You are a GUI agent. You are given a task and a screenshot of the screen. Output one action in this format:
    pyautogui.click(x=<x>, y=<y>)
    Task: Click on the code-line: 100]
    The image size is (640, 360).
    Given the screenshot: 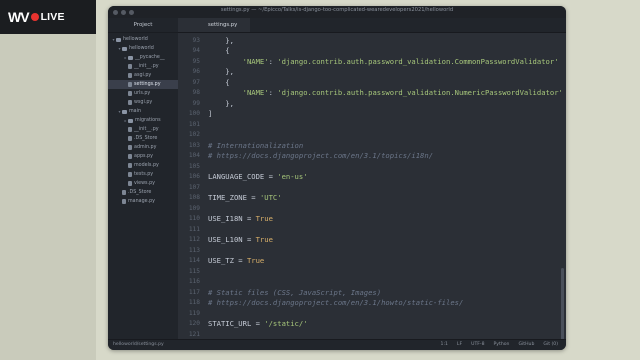 What is the action you would take?
    pyautogui.click(x=372, y=114)
    